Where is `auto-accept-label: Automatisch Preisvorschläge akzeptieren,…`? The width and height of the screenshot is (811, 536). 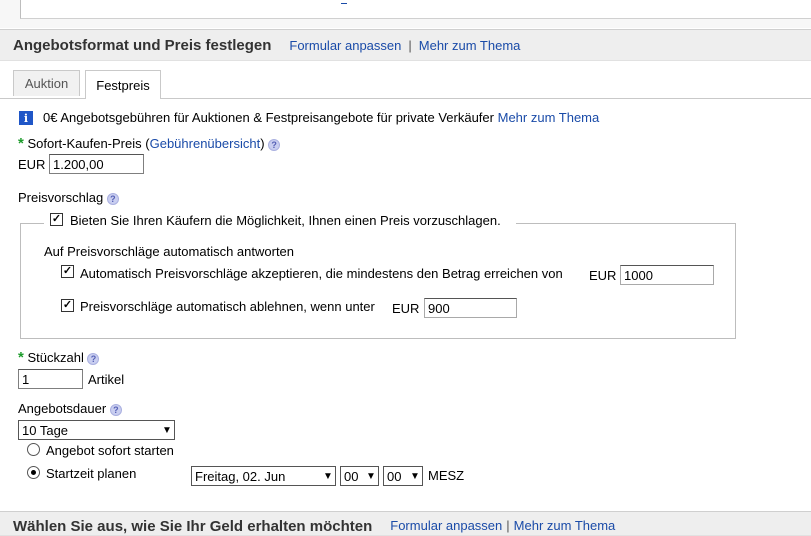 auto-accept-label: Automatisch Preisvorschläge akzeptieren,… is located at coordinates (321, 273).